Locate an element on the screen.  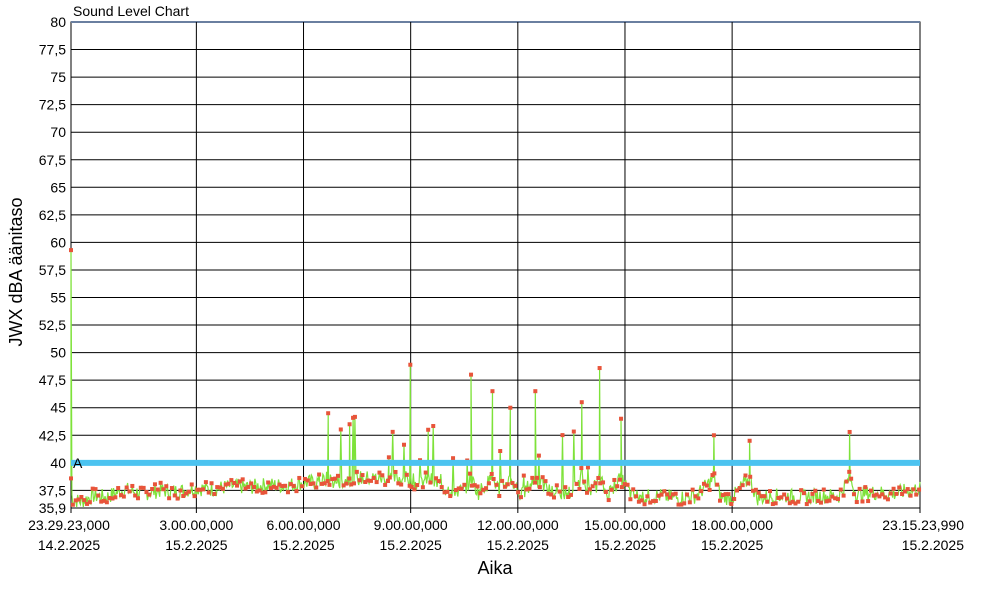
y-tick-label: 80 is located at coordinates (58, 22).